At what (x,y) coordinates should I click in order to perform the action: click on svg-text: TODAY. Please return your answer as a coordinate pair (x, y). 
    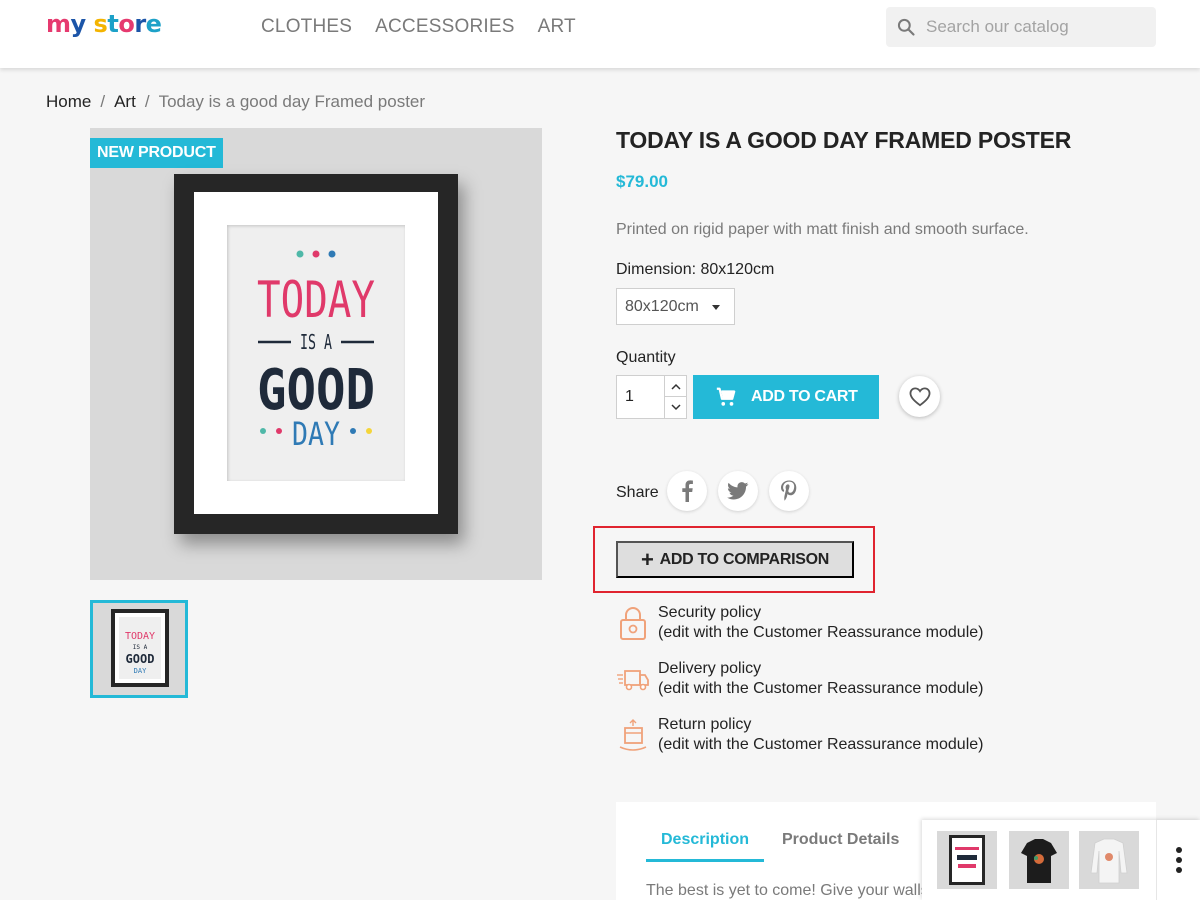
    Looking at the image, I should click on (140, 636).